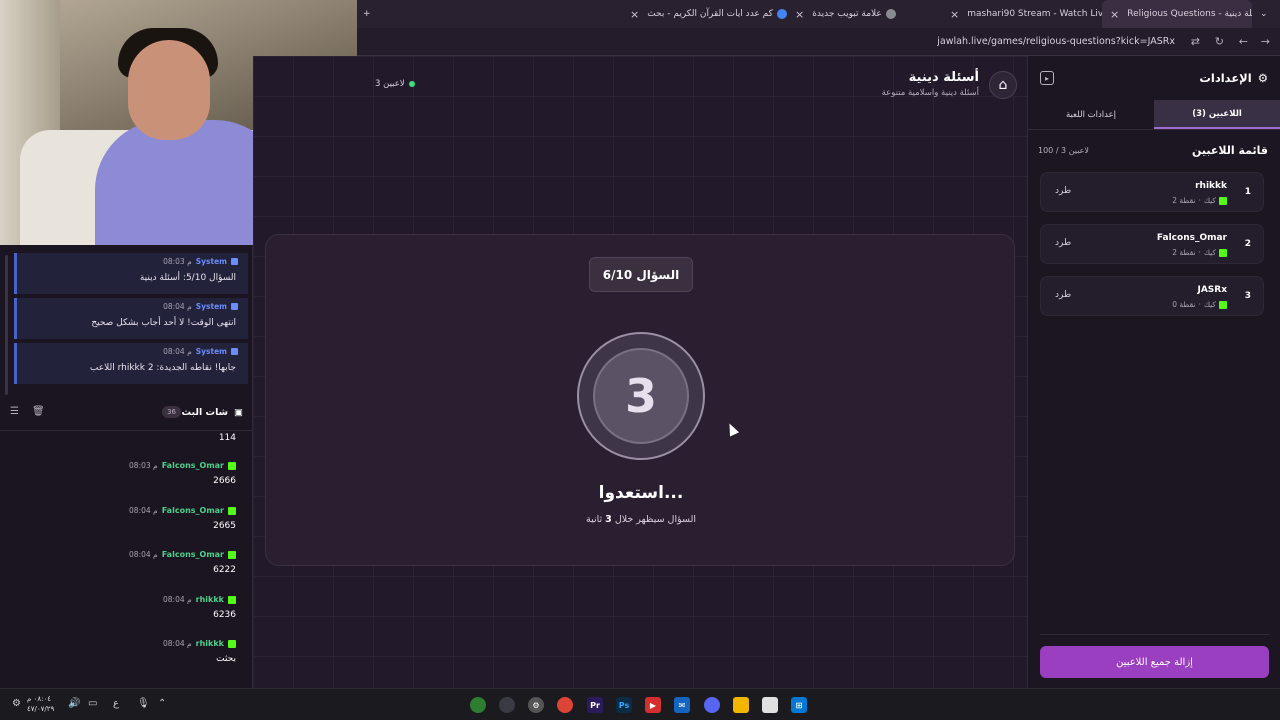 The image size is (1280, 720). Describe the element at coordinates (1219, 41) in the screenshot. I see `reload-icon: ↻` at that location.